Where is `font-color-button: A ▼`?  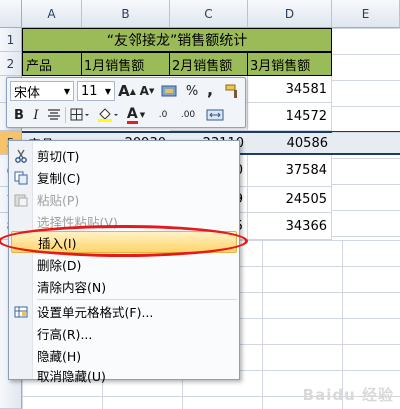 font-color-button: A ▼ is located at coordinates (136, 115).